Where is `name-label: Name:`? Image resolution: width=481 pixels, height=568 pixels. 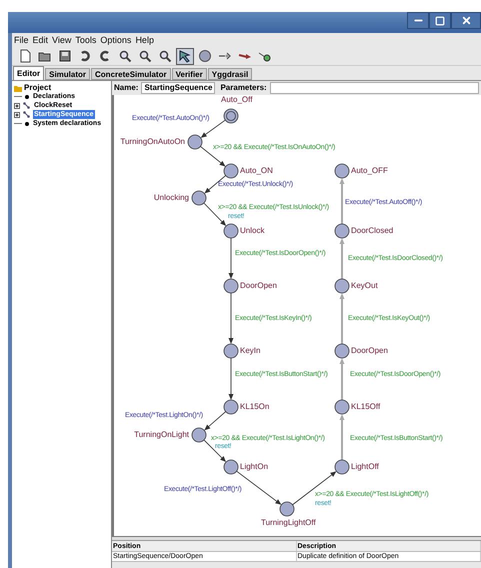
name-label: Name: is located at coordinates (126, 88).